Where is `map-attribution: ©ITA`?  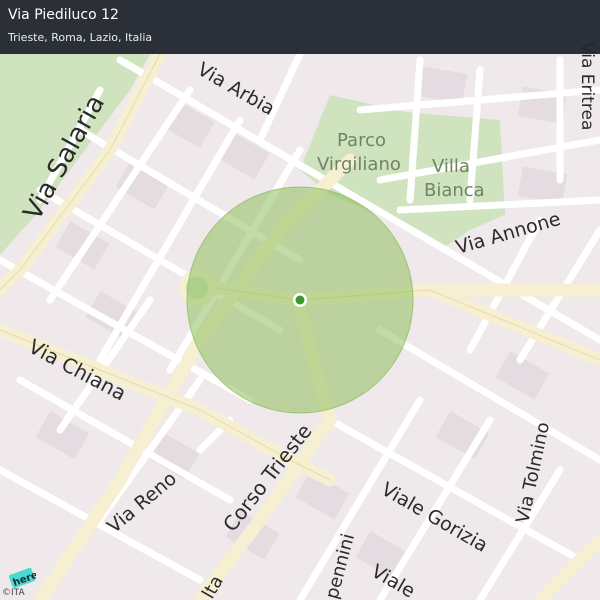
map-attribution: ©ITA is located at coordinates (13, 593).